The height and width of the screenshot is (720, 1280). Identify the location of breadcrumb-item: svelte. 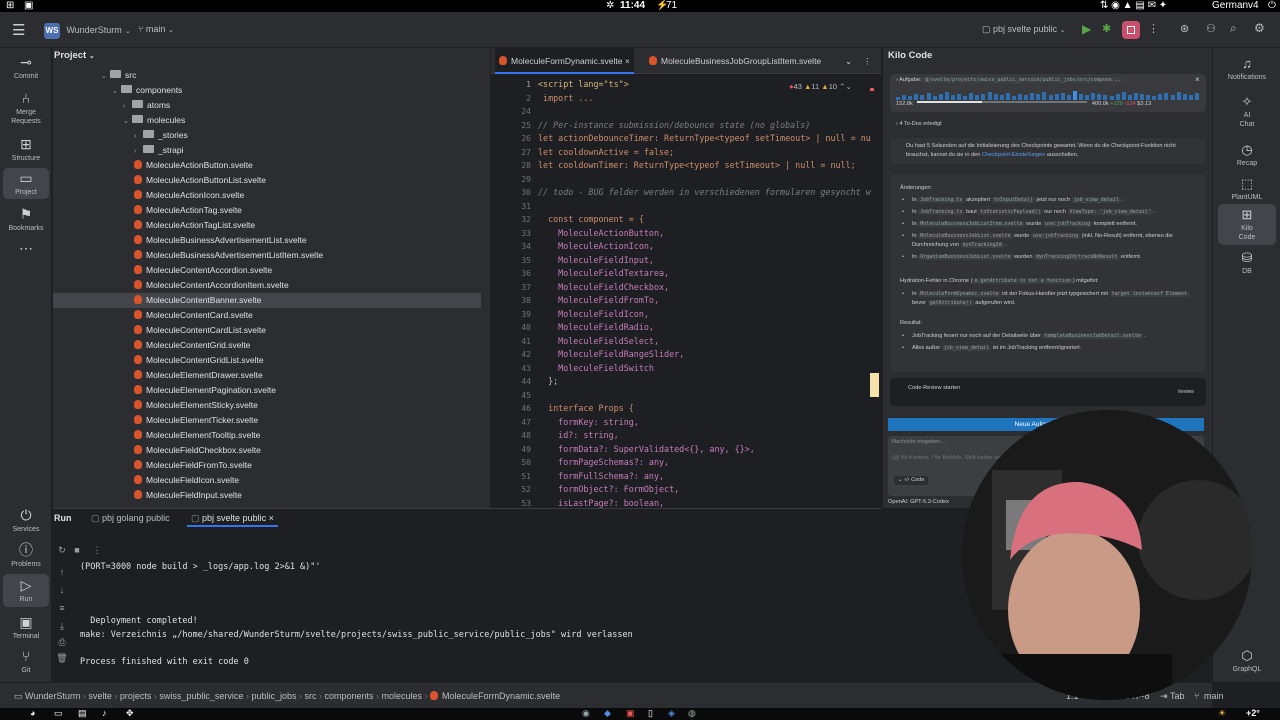
(100, 696).